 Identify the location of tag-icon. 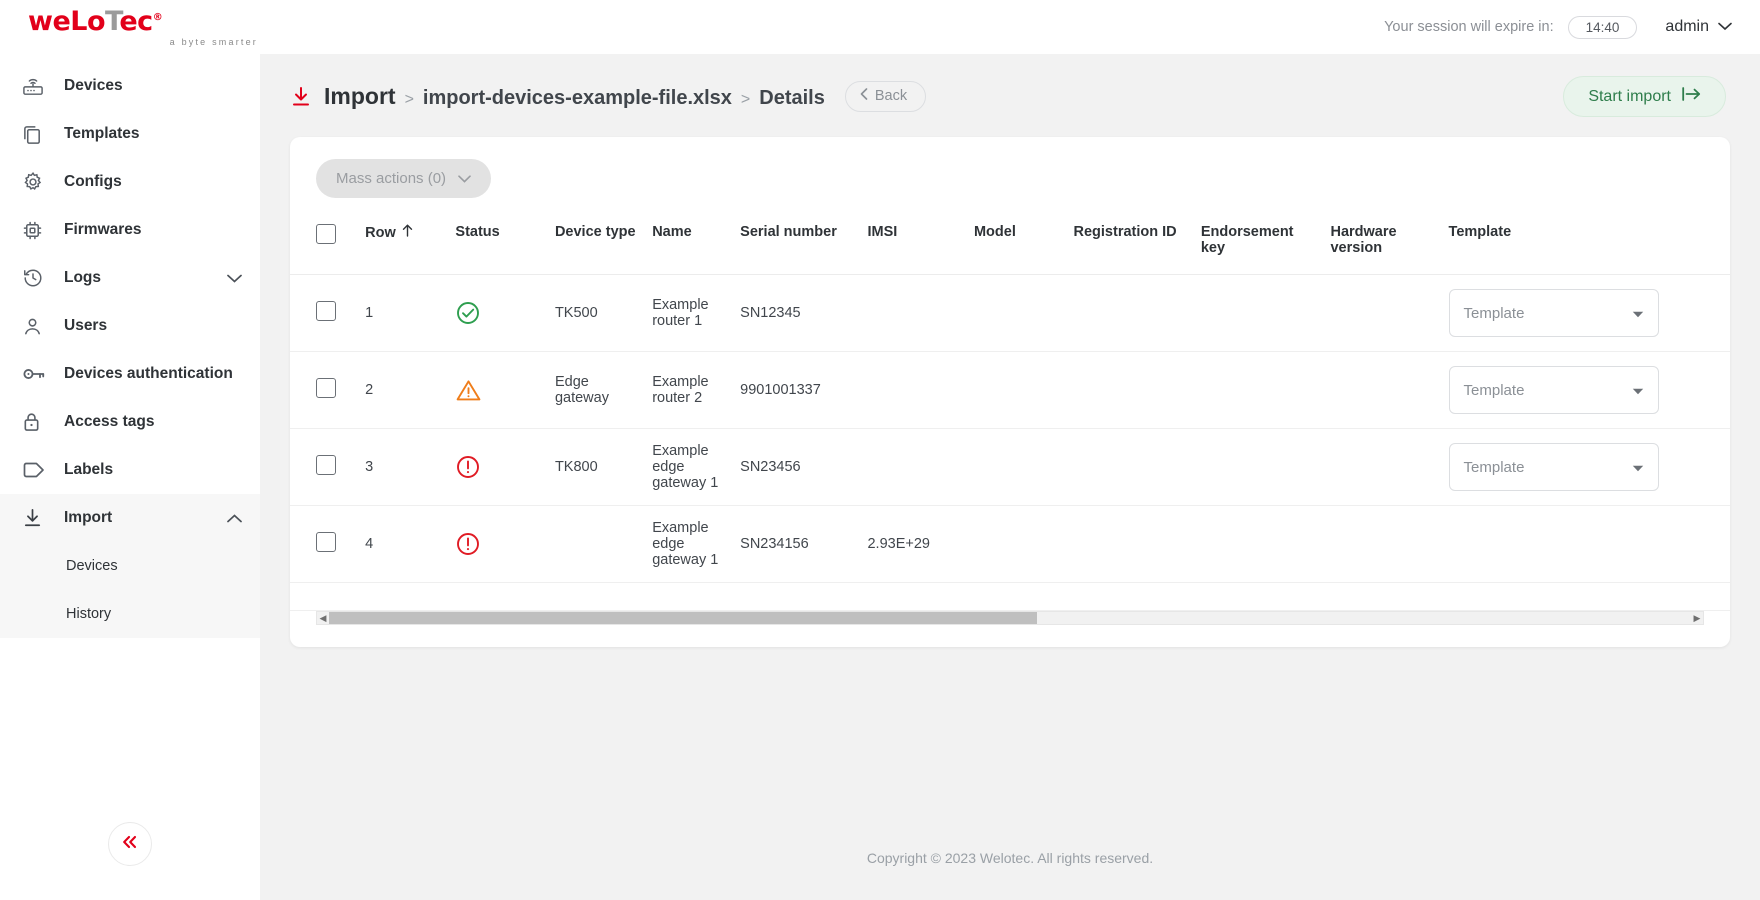
(37, 470).